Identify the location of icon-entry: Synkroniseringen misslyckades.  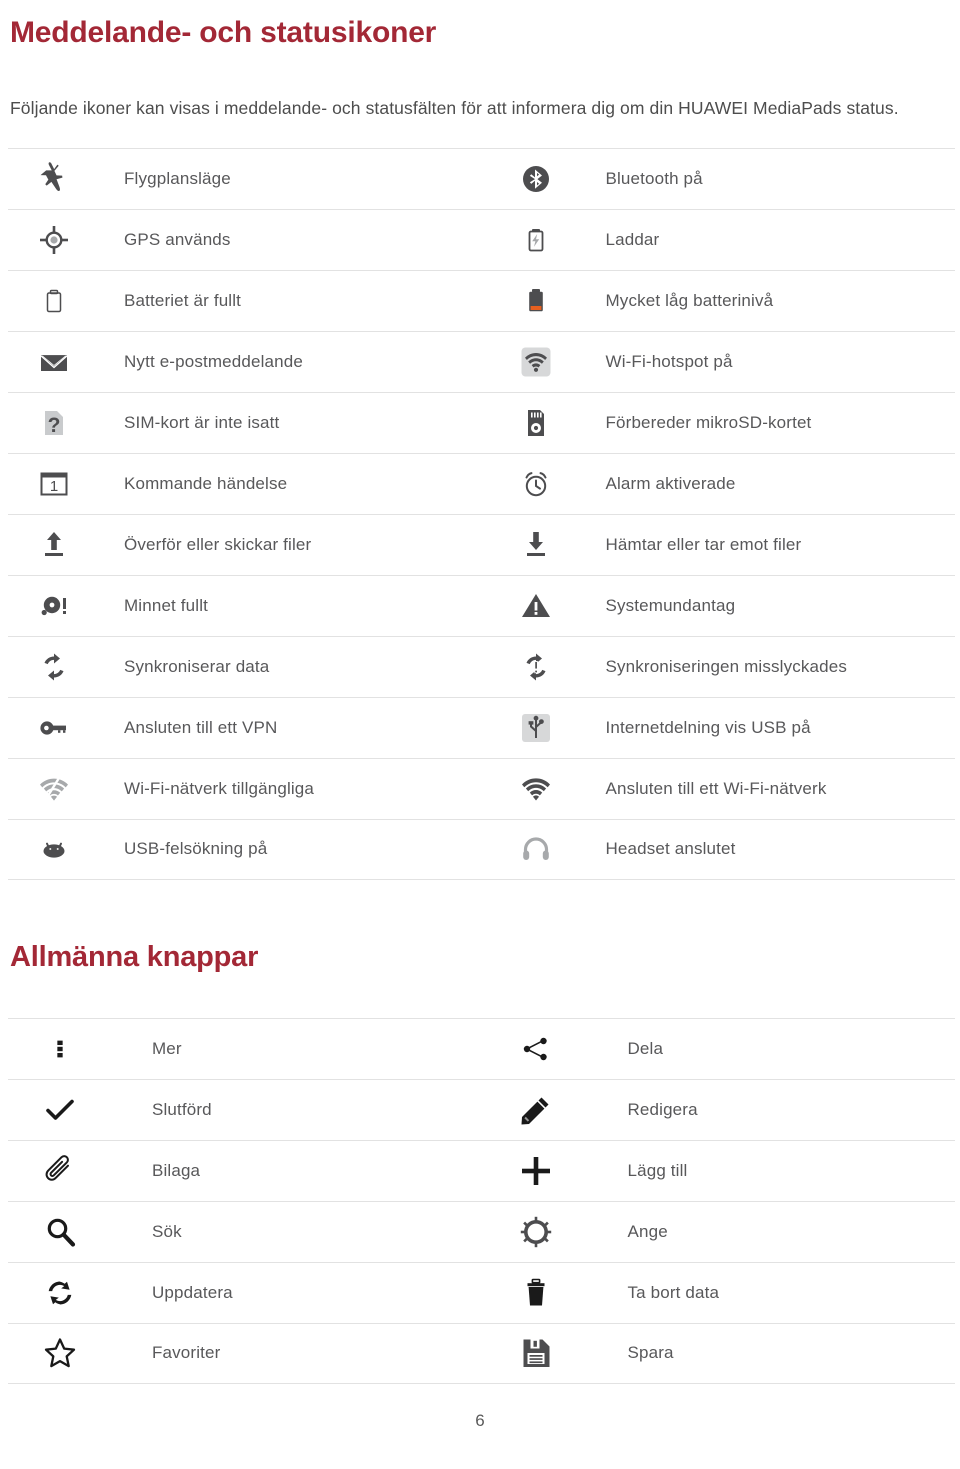
(719, 667).